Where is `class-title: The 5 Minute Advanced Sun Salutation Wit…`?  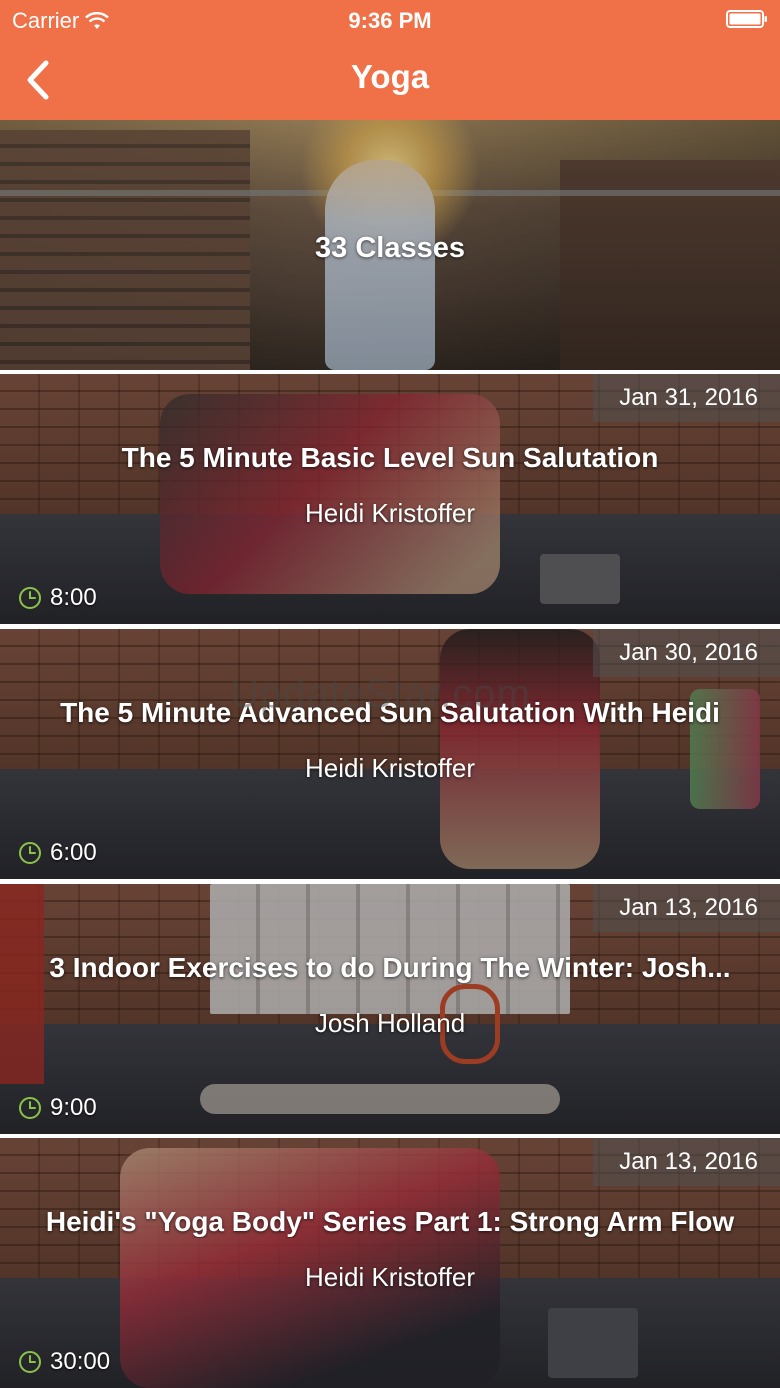
class-title: The 5 Minute Advanced Sun Salutation Wit… is located at coordinates (390, 712).